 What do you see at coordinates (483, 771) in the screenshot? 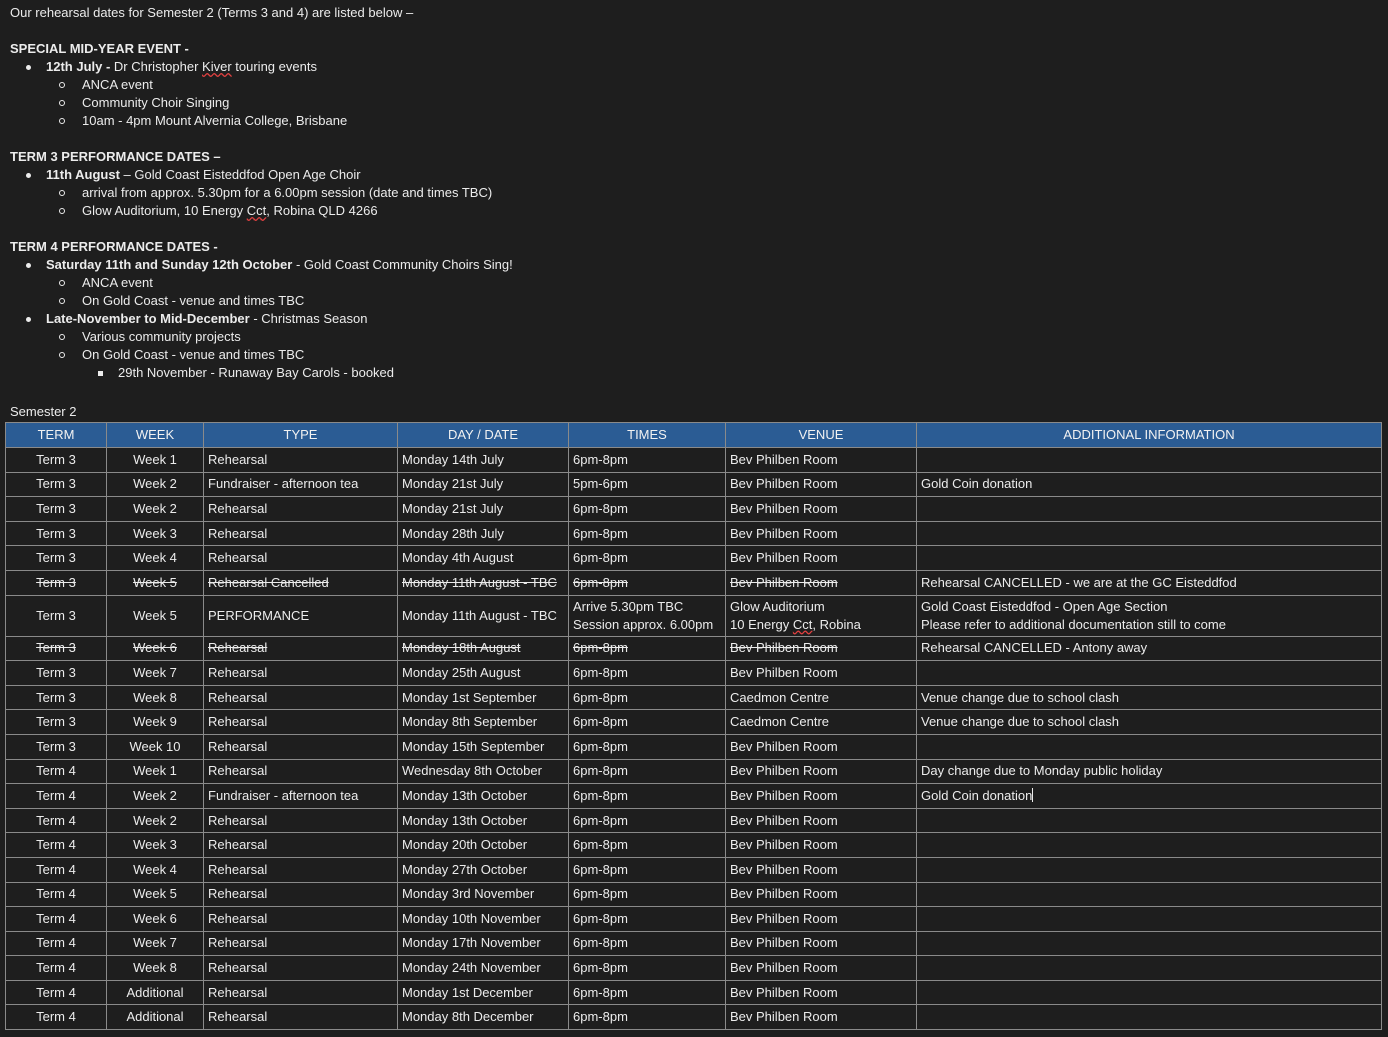
I see `cell-date: Wednesday 8th October` at bounding box center [483, 771].